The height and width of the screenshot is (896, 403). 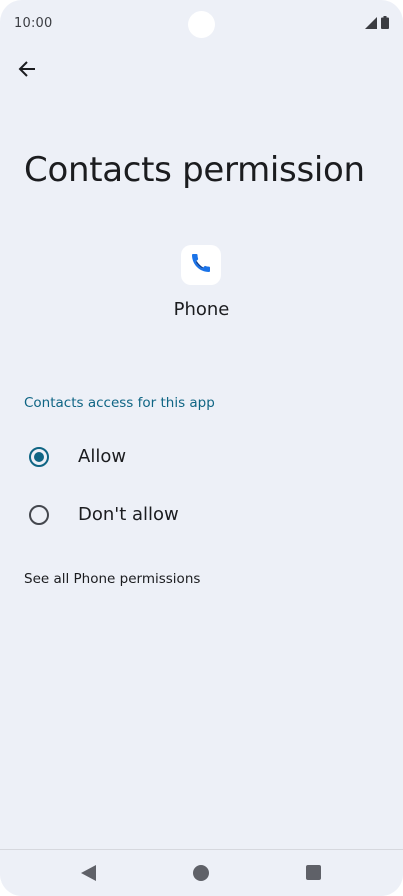 I want to click on status-icons, so click(x=377, y=22).